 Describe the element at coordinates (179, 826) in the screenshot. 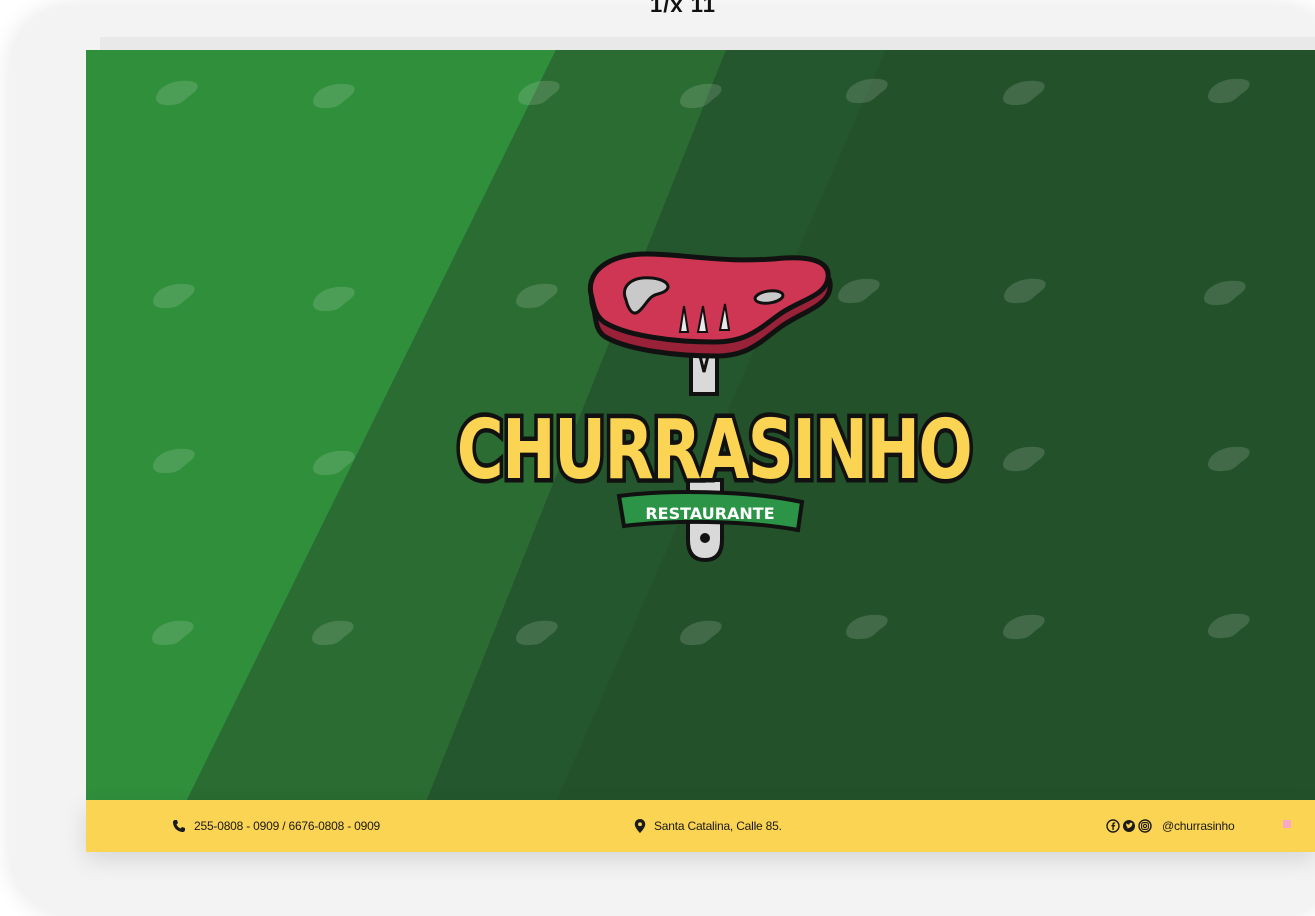

I see `phone-icon` at that location.